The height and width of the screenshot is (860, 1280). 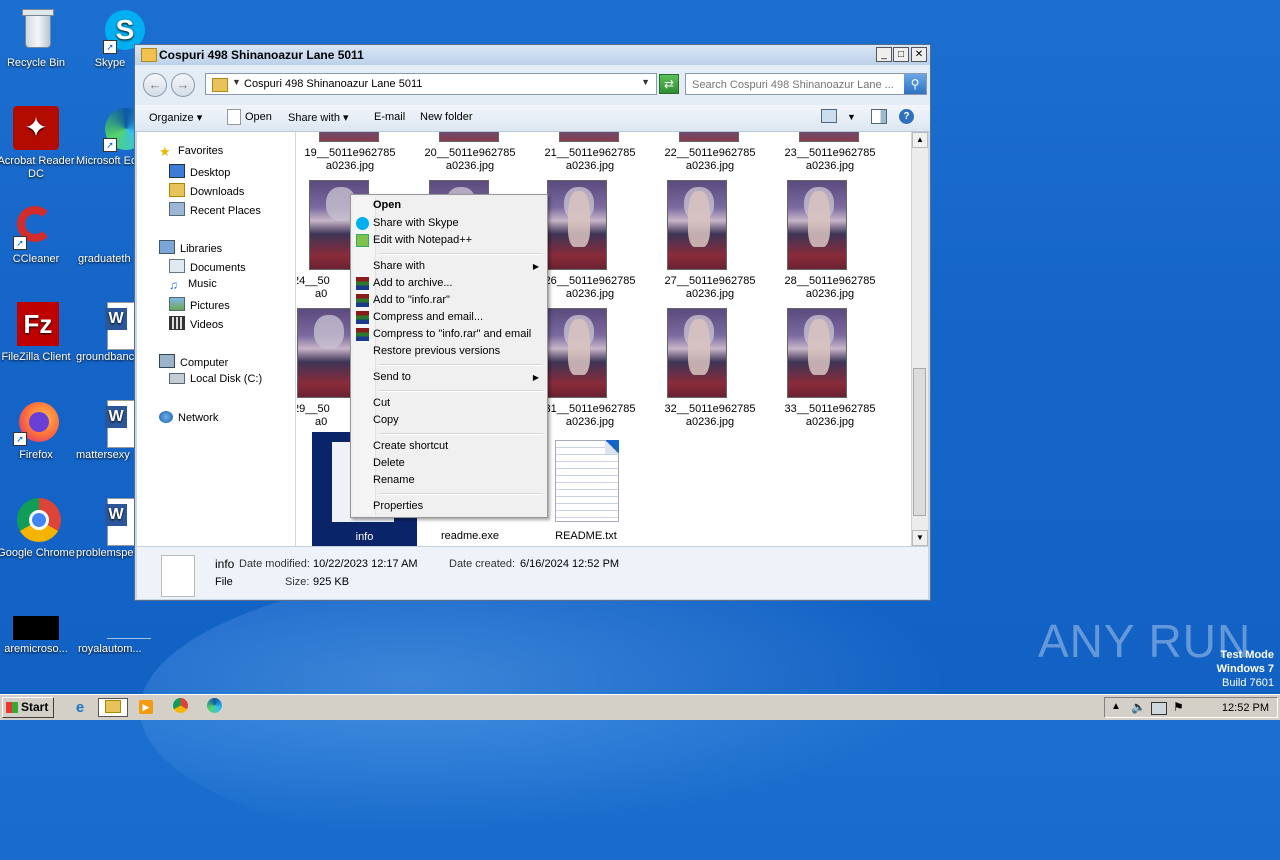 I want to click on email-button: E-mail, so click(x=389, y=117).